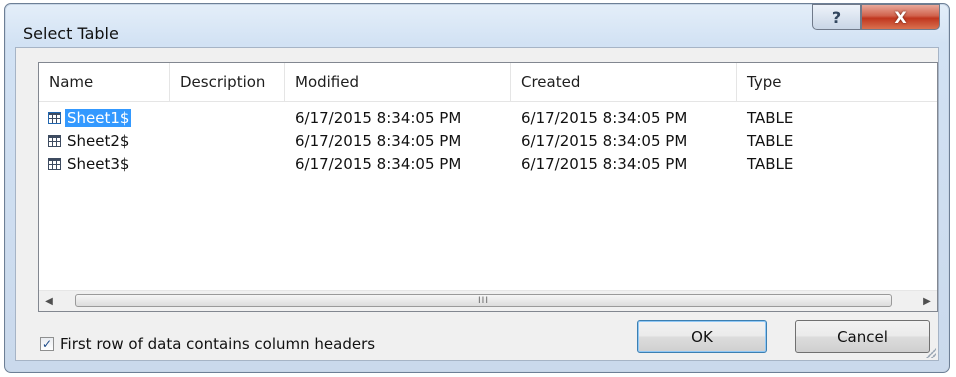 The image size is (956, 377). I want to click on horizontal-scrollbar: ◀ III ▶, so click(488, 300).